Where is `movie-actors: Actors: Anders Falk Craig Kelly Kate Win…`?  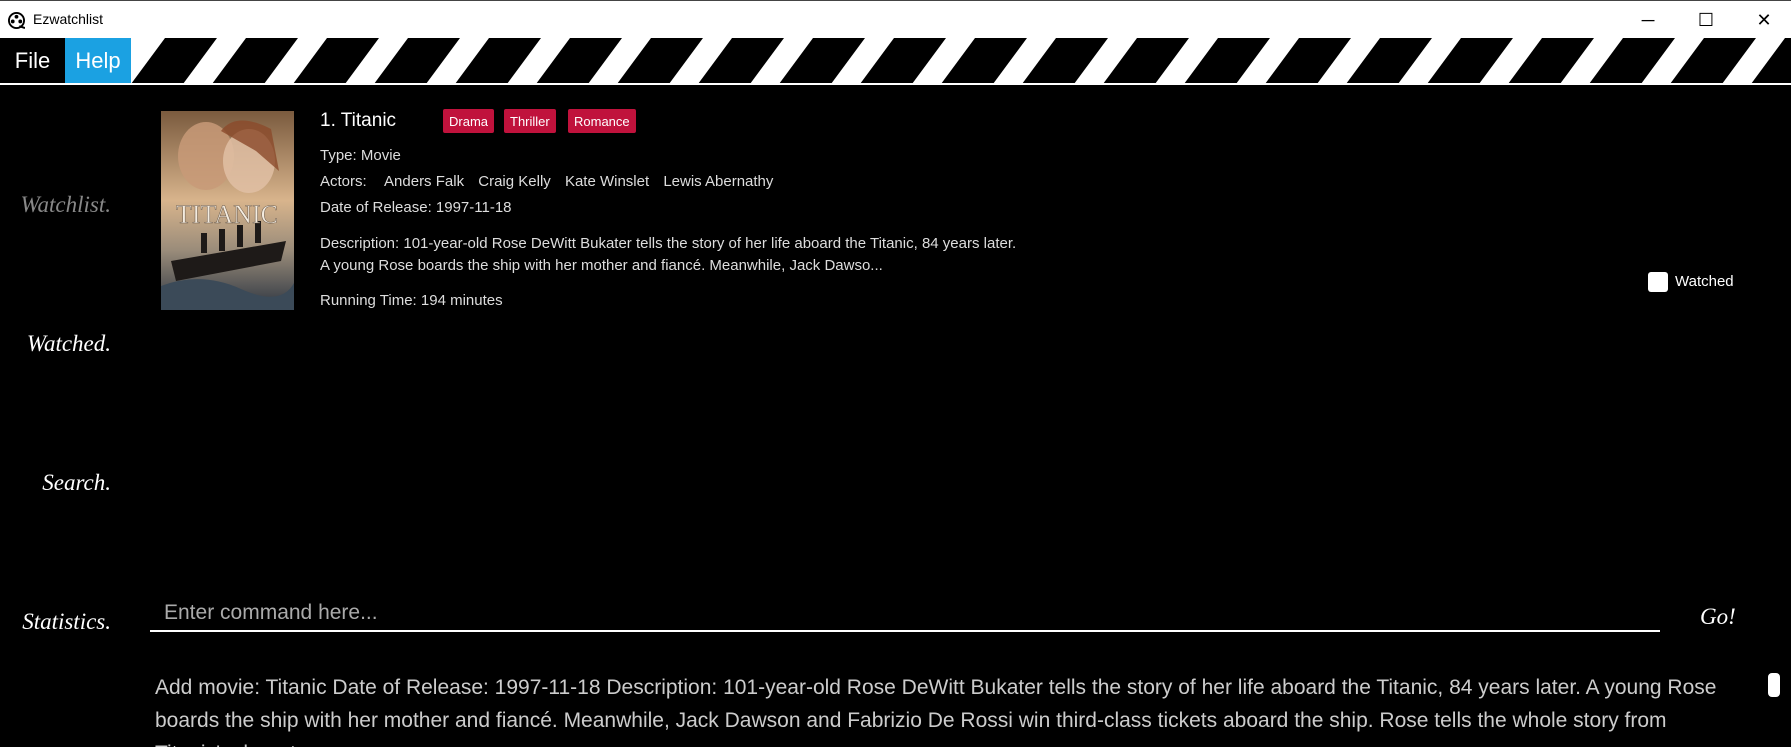
movie-actors: Actors: Anders Falk Craig Kelly Kate Win… is located at coordinates (551, 181).